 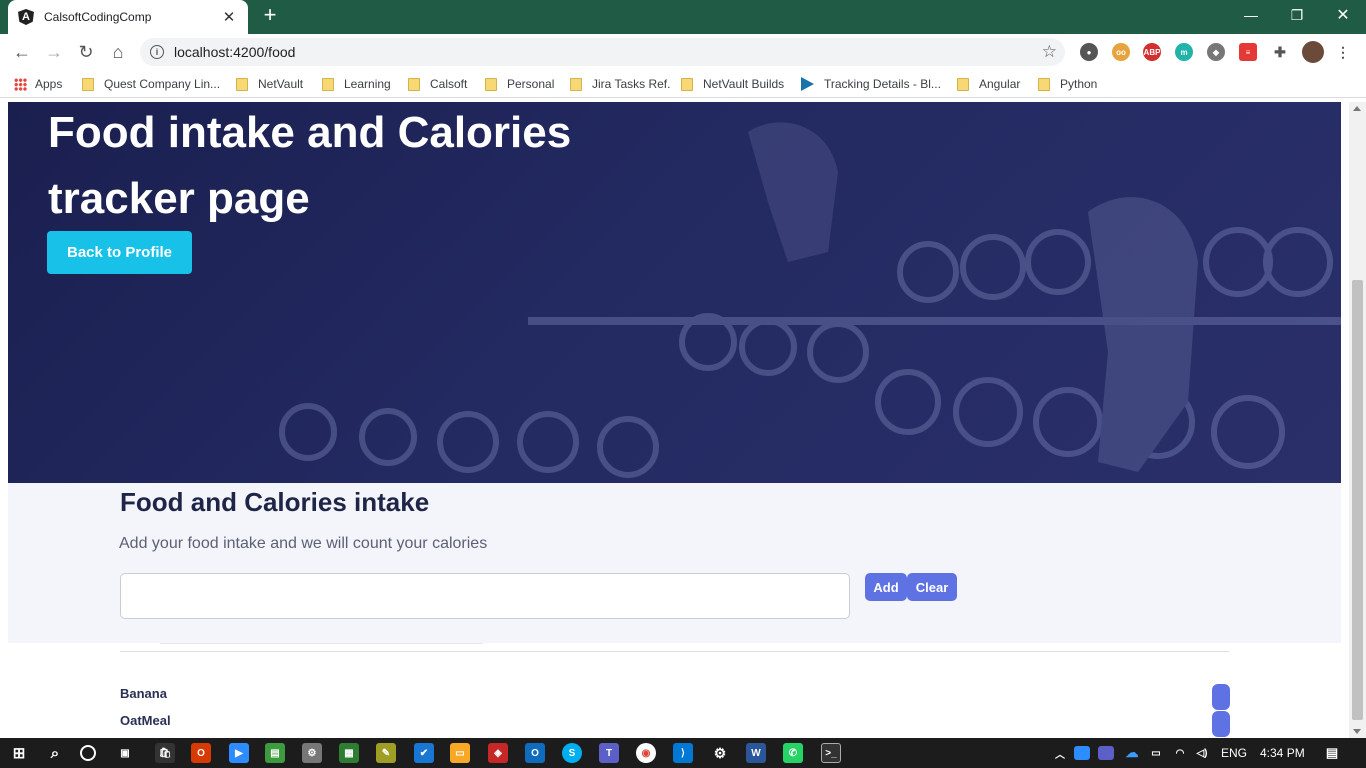 I want to click on outlook-icon: O, so click(x=535, y=753).